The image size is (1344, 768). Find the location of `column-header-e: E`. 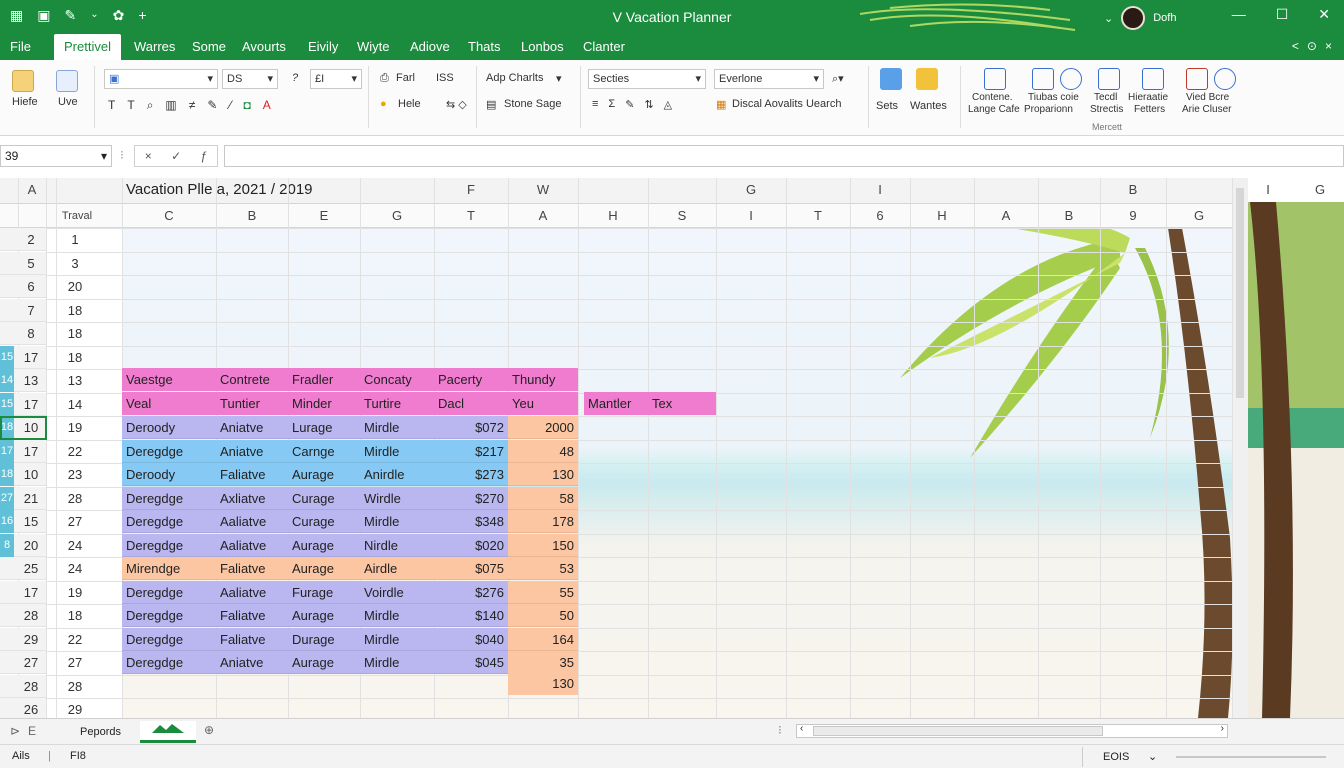

column-header-e: E is located at coordinates (324, 216).